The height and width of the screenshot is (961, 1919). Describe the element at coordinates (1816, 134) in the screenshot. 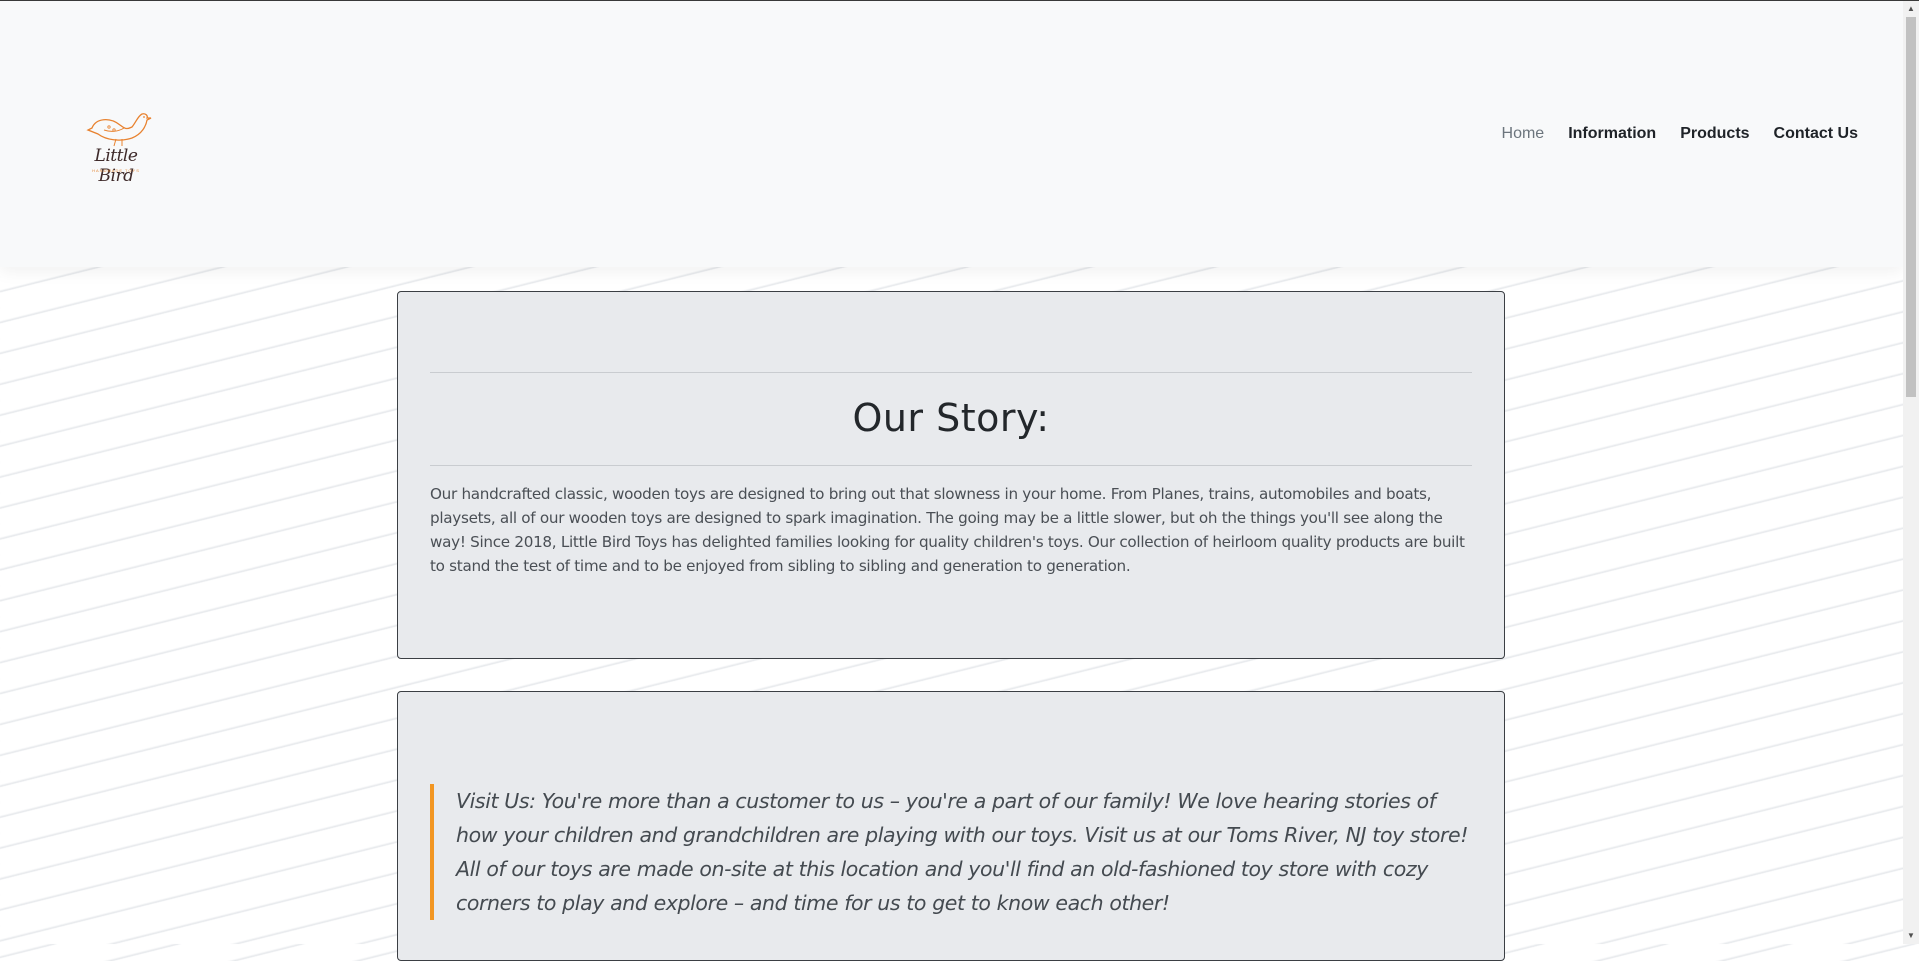

I see `nav-contact-us: Contact Us` at that location.